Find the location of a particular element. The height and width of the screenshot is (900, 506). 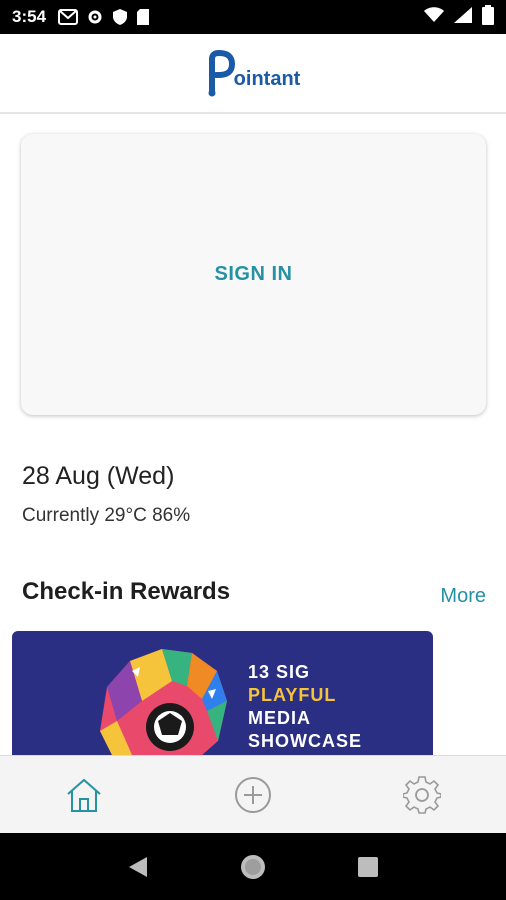

home-button is located at coordinates (253, 867).